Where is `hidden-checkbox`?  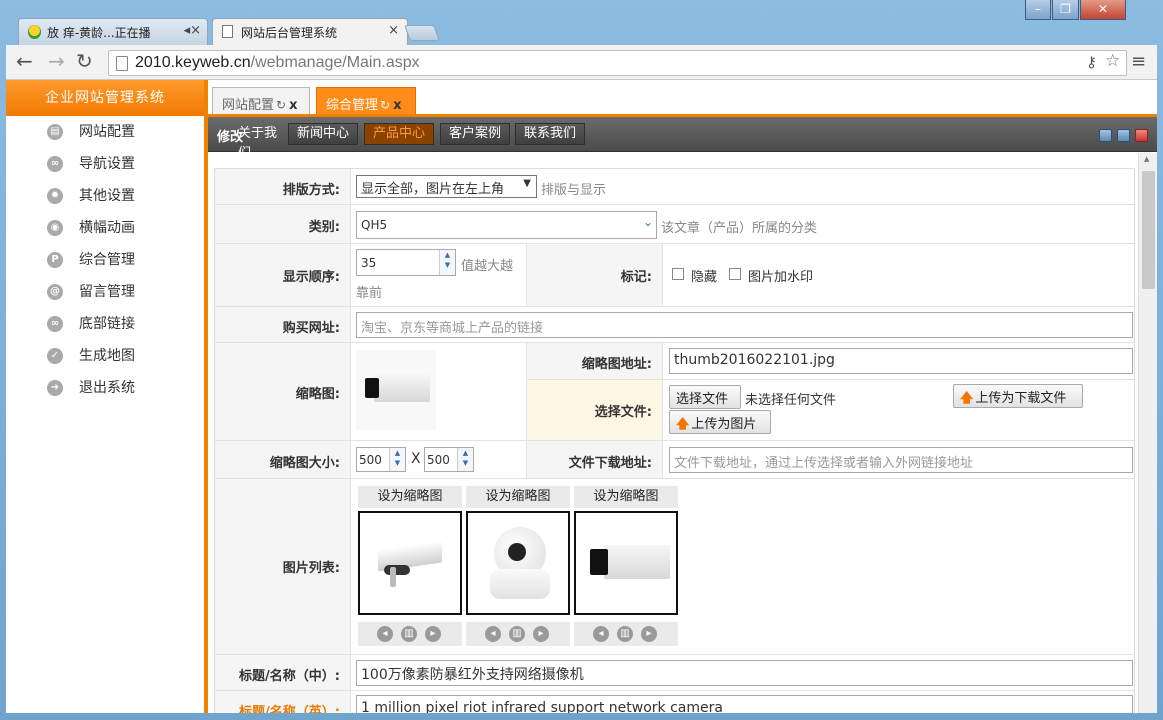 hidden-checkbox is located at coordinates (678, 274).